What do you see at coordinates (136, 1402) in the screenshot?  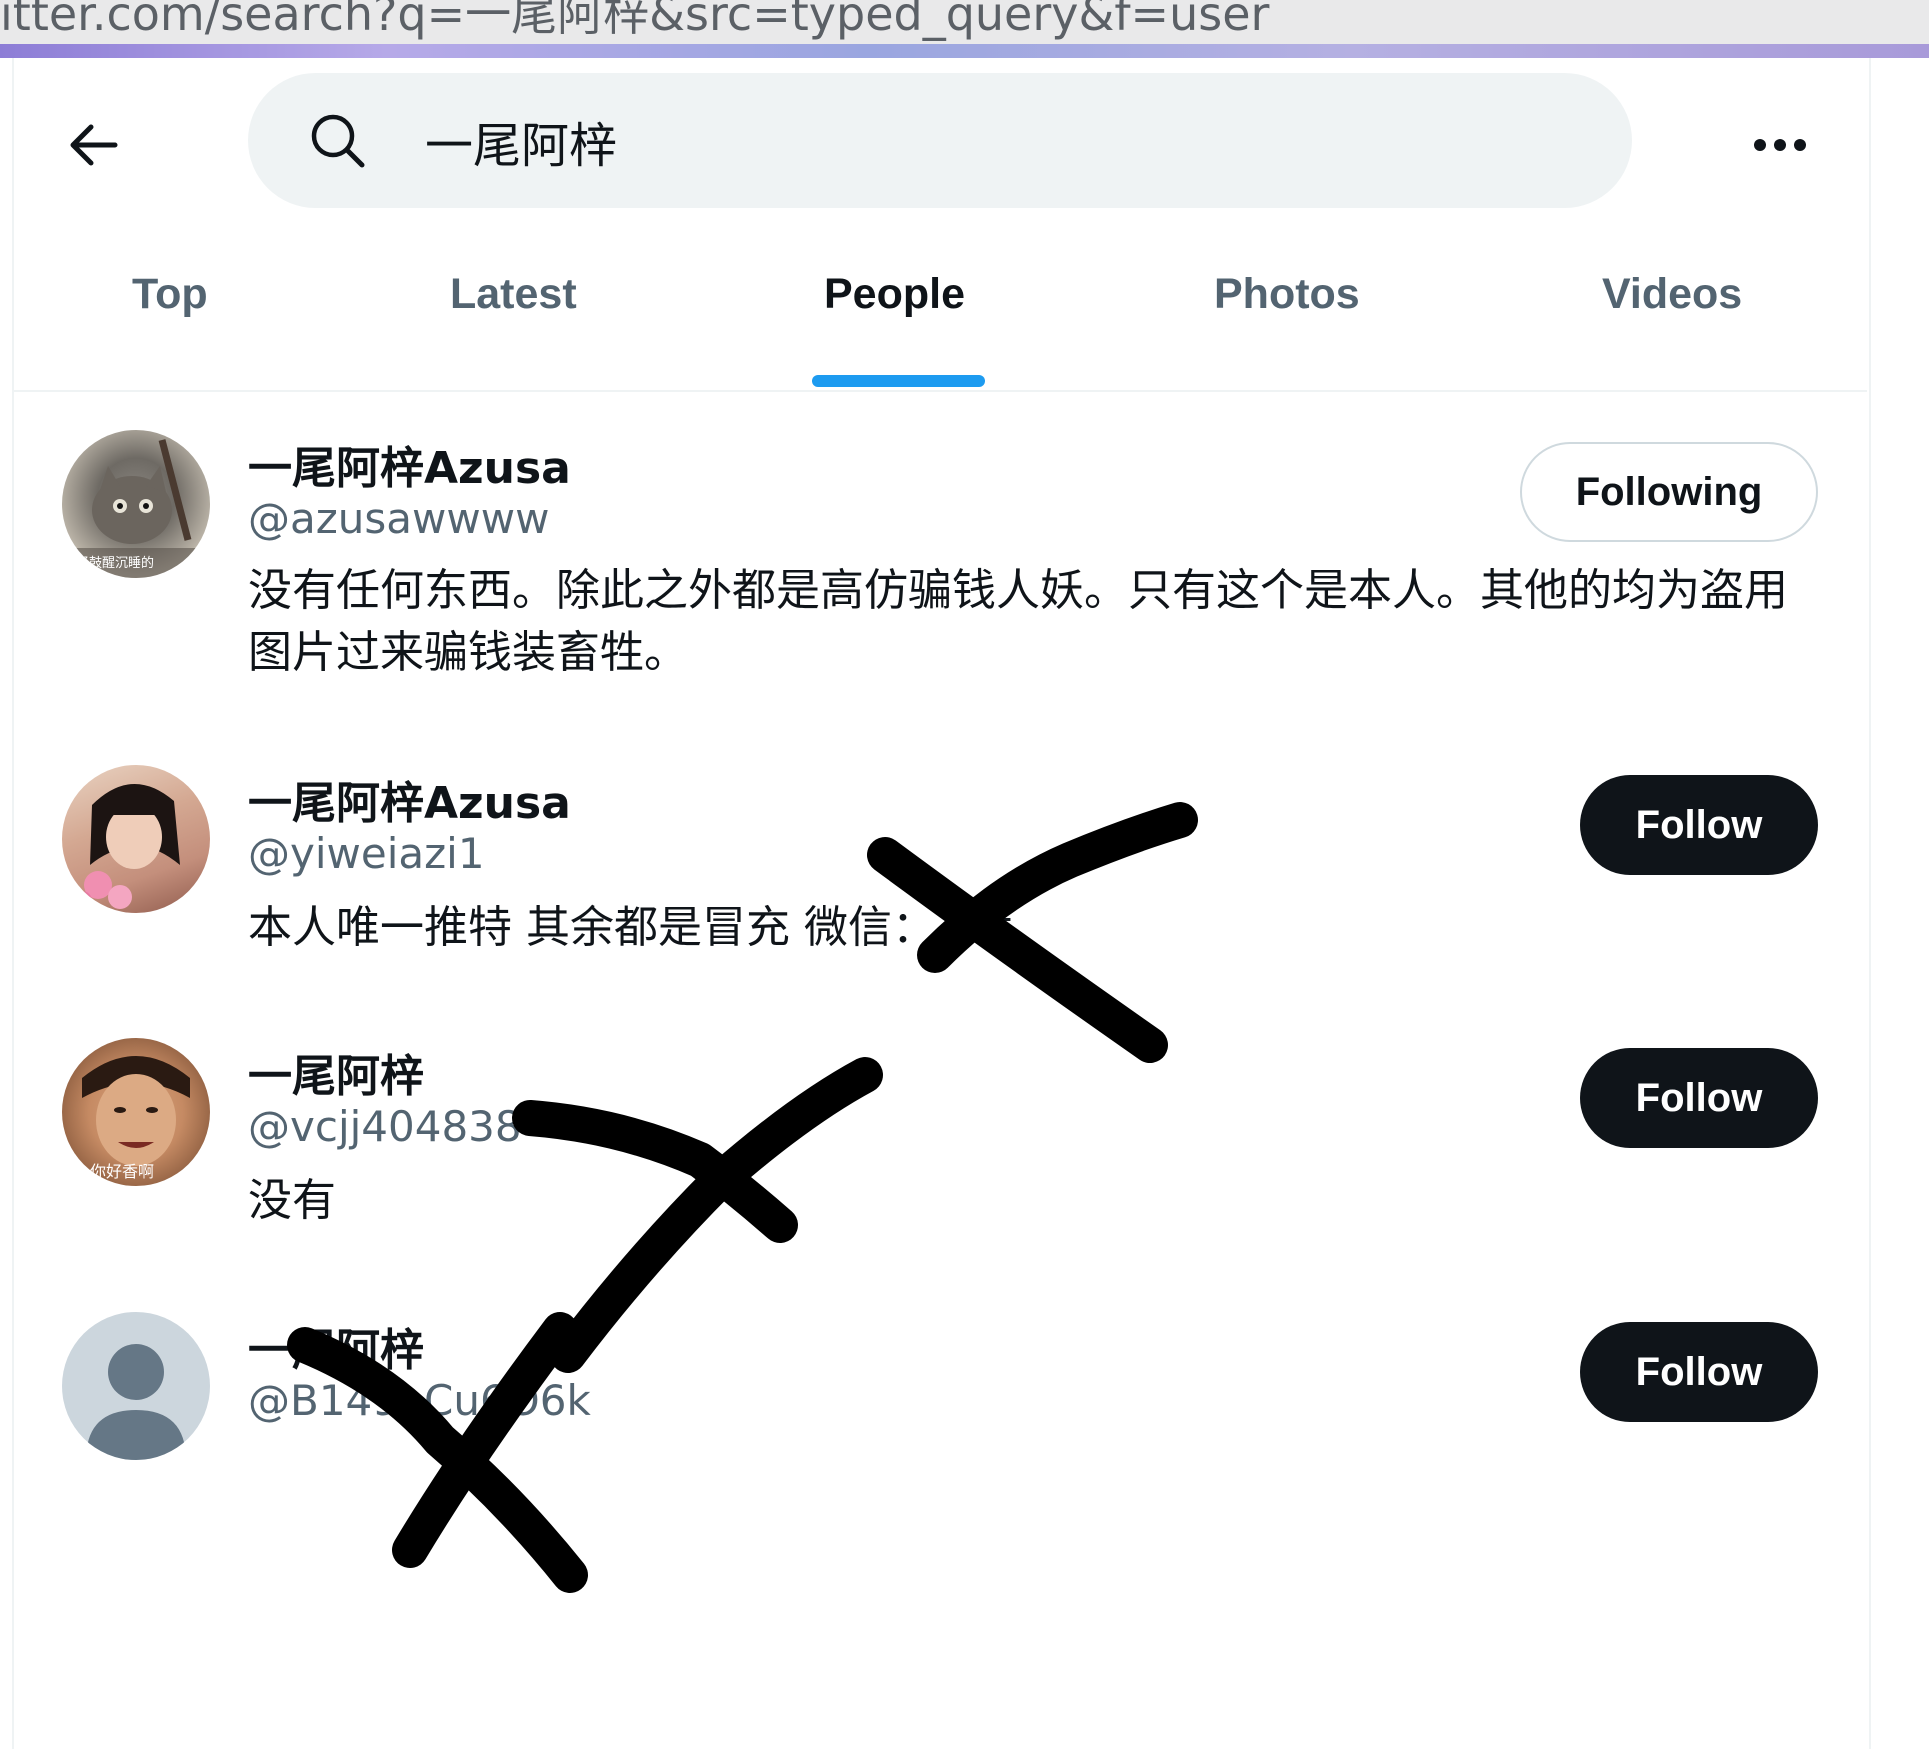 I see `default-profile-icon` at bounding box center [136, 1402].